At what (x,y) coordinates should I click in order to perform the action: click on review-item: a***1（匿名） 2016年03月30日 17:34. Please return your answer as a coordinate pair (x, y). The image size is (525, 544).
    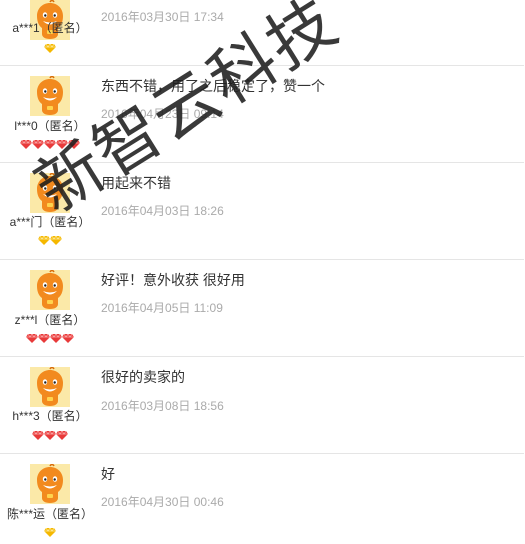
    Looking at the image, I should click on (262, 33).